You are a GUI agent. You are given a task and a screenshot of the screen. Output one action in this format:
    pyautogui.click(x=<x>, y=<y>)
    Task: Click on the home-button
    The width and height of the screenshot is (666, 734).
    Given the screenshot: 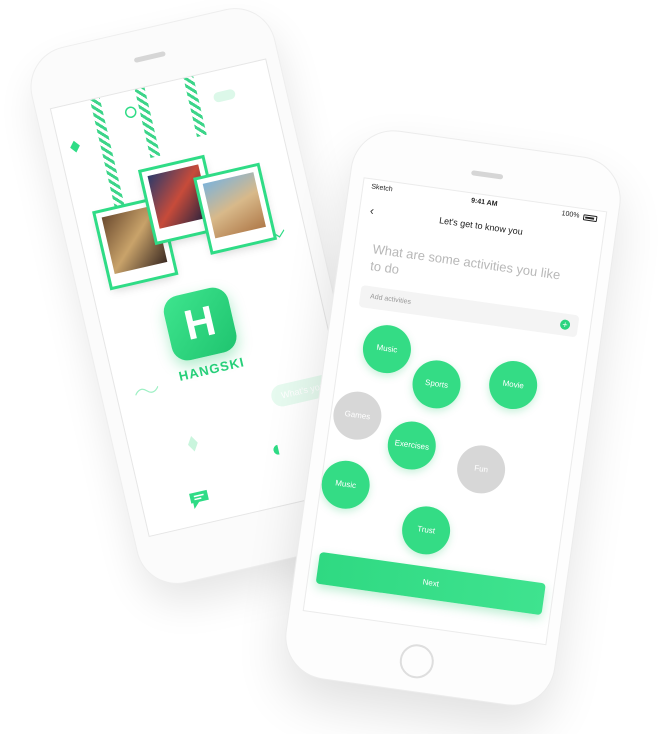 What is the action you would take?
    pyautogui.click(x=416, y=661)
    